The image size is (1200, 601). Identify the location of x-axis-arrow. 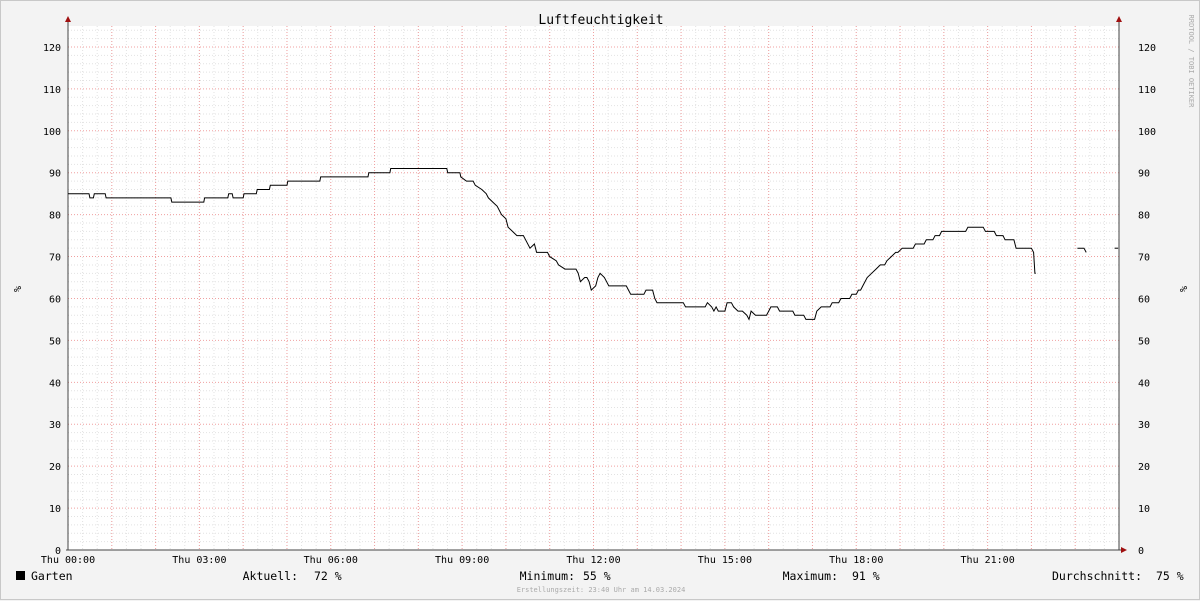
(1124, 550).